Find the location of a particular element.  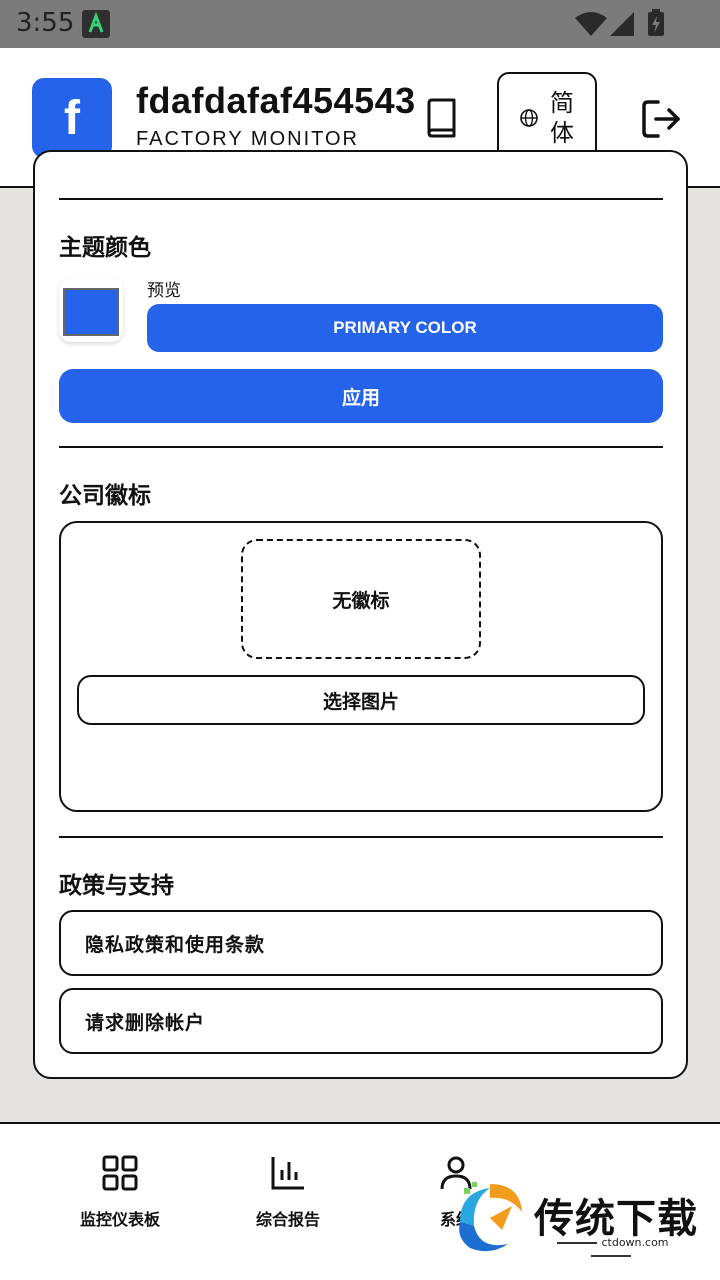

theme-color-title: 主题颜色 is located at coordinates (105, 248).